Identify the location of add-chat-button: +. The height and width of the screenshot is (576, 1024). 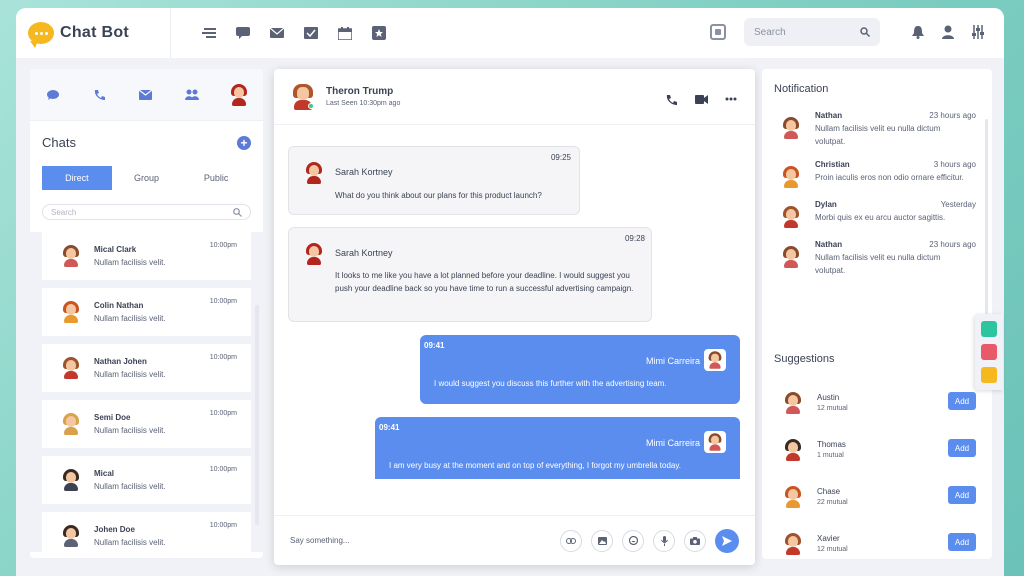
(244, 142).